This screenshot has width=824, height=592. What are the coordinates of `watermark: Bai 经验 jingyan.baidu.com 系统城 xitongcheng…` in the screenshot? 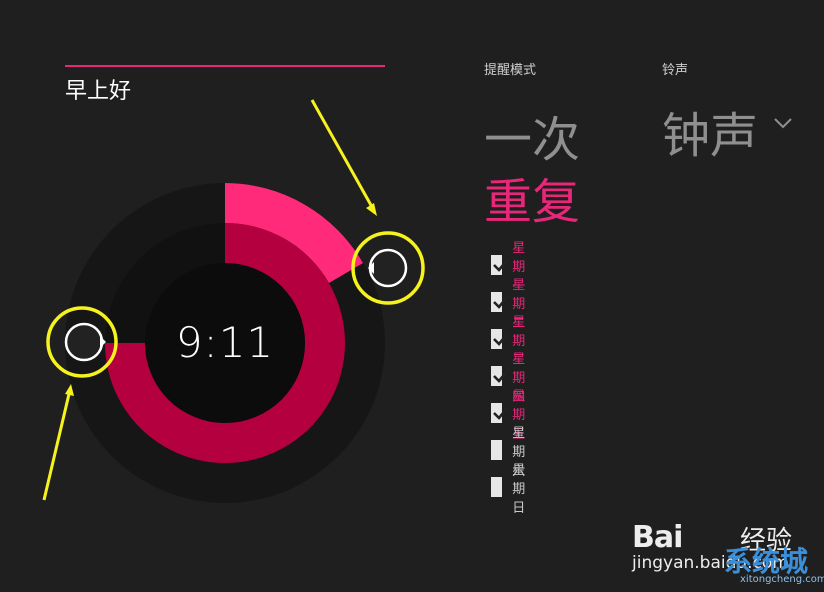 It's located at (728, 544).